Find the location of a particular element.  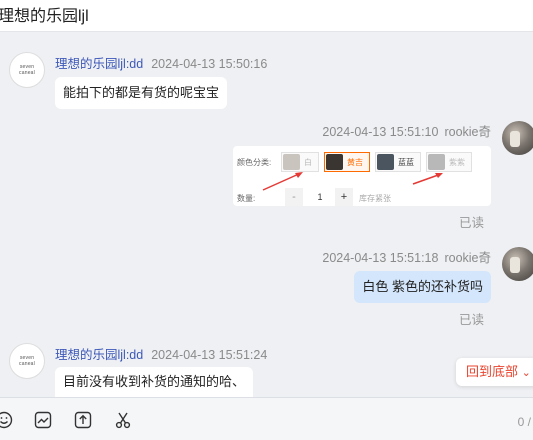

product-option-screenshot: 颜色分类: 白 黄吉 蓝蓝 紫紫 数量: - 1 + 库存紧张 is located at coordinates (362, 176).